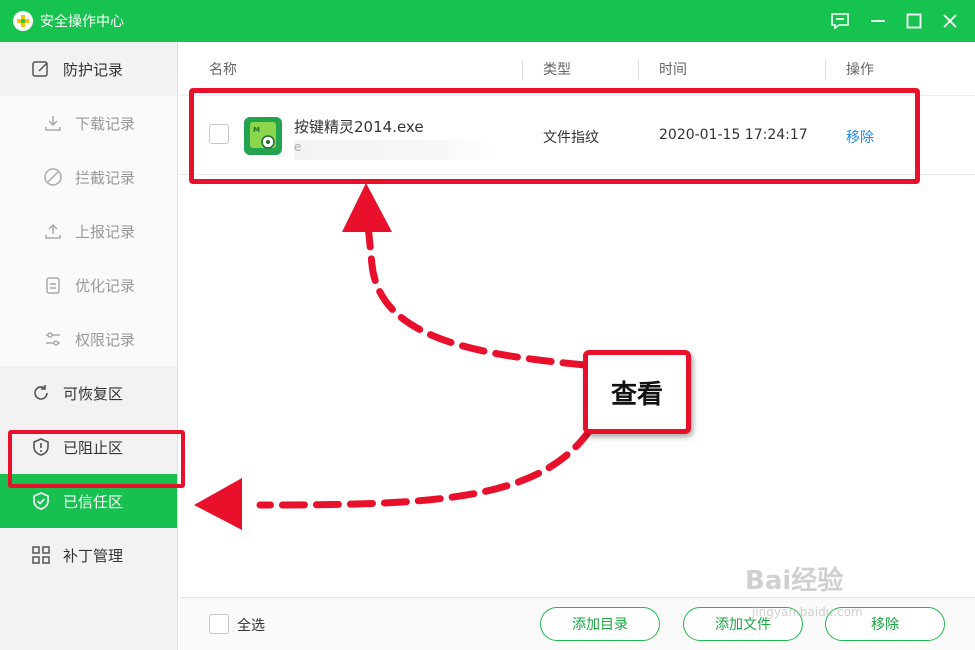 The height and width of the screenshot is (650, 975). I want to click on watermark: Bai经验, so click(794, 581).